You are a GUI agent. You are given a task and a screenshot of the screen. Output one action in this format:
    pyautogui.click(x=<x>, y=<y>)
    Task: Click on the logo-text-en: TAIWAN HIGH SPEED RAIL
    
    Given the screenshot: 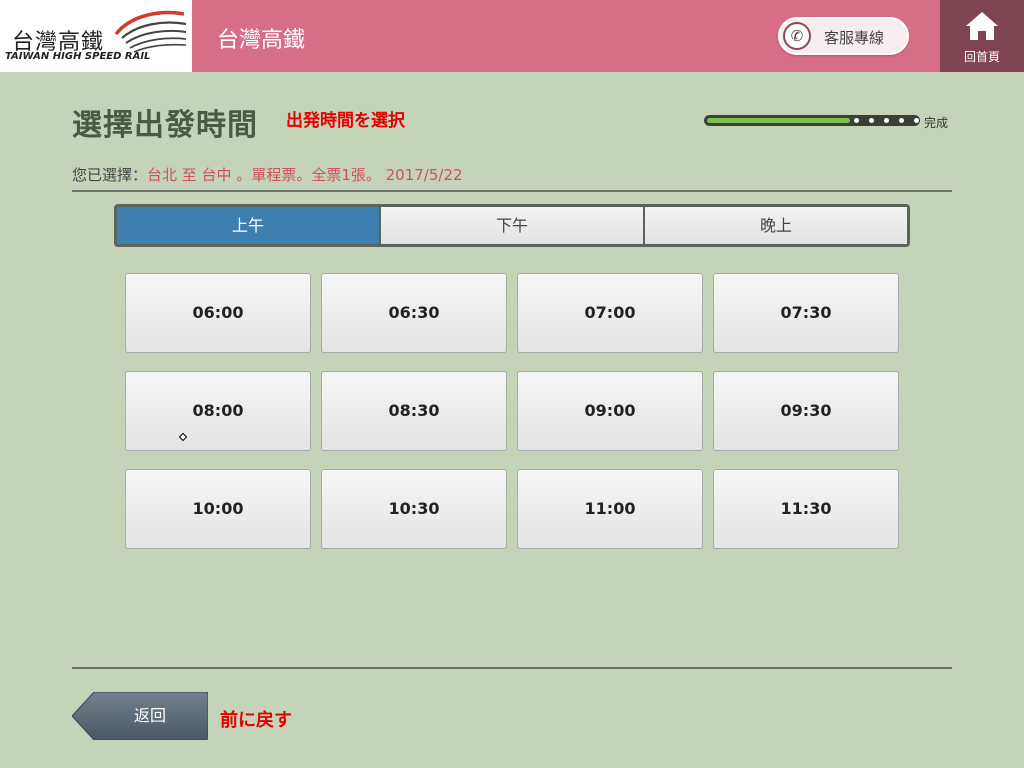 What is the action you would take?
    pyautogui.click(x=78, y=56)
    